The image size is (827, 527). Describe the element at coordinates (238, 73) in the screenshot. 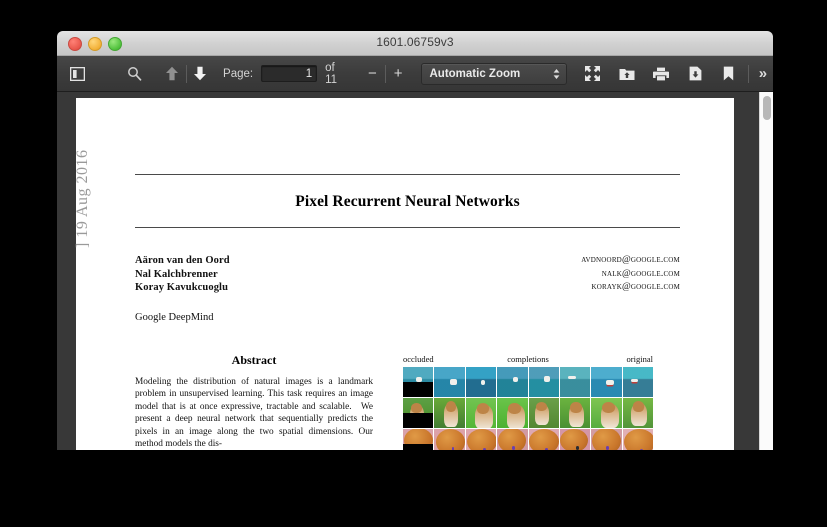

I see `page-label: Page:` at that location.